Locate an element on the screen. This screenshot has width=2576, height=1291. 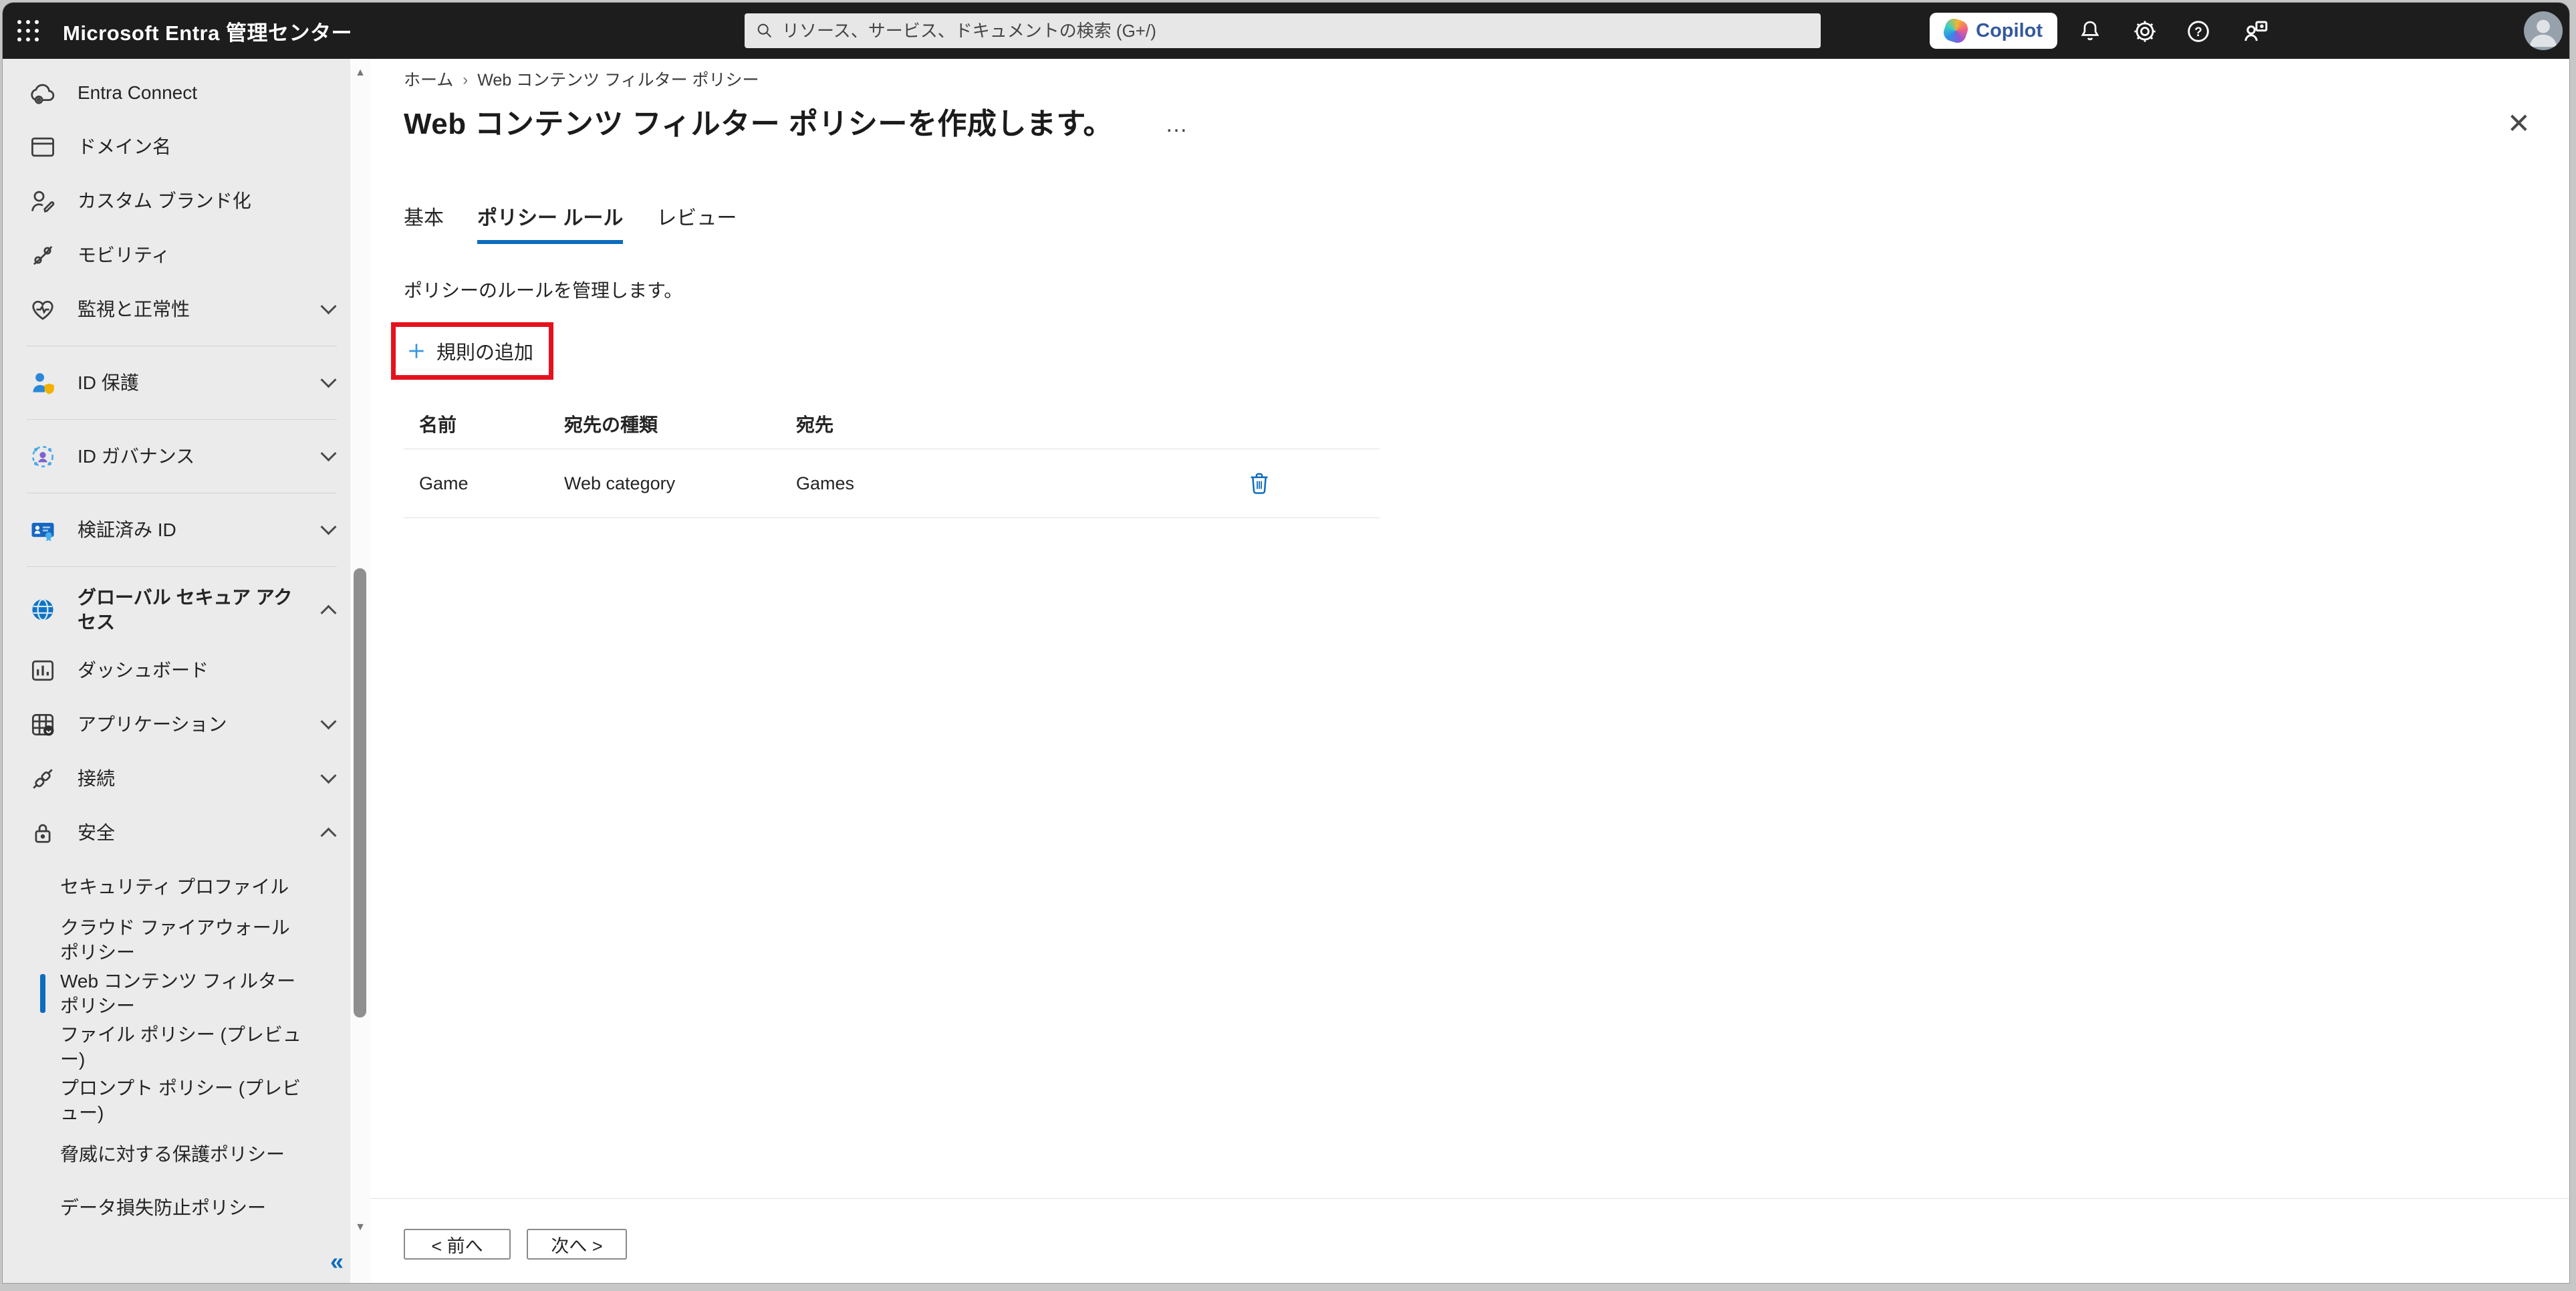
verified-id-icon is located at coordinates (42, 530).